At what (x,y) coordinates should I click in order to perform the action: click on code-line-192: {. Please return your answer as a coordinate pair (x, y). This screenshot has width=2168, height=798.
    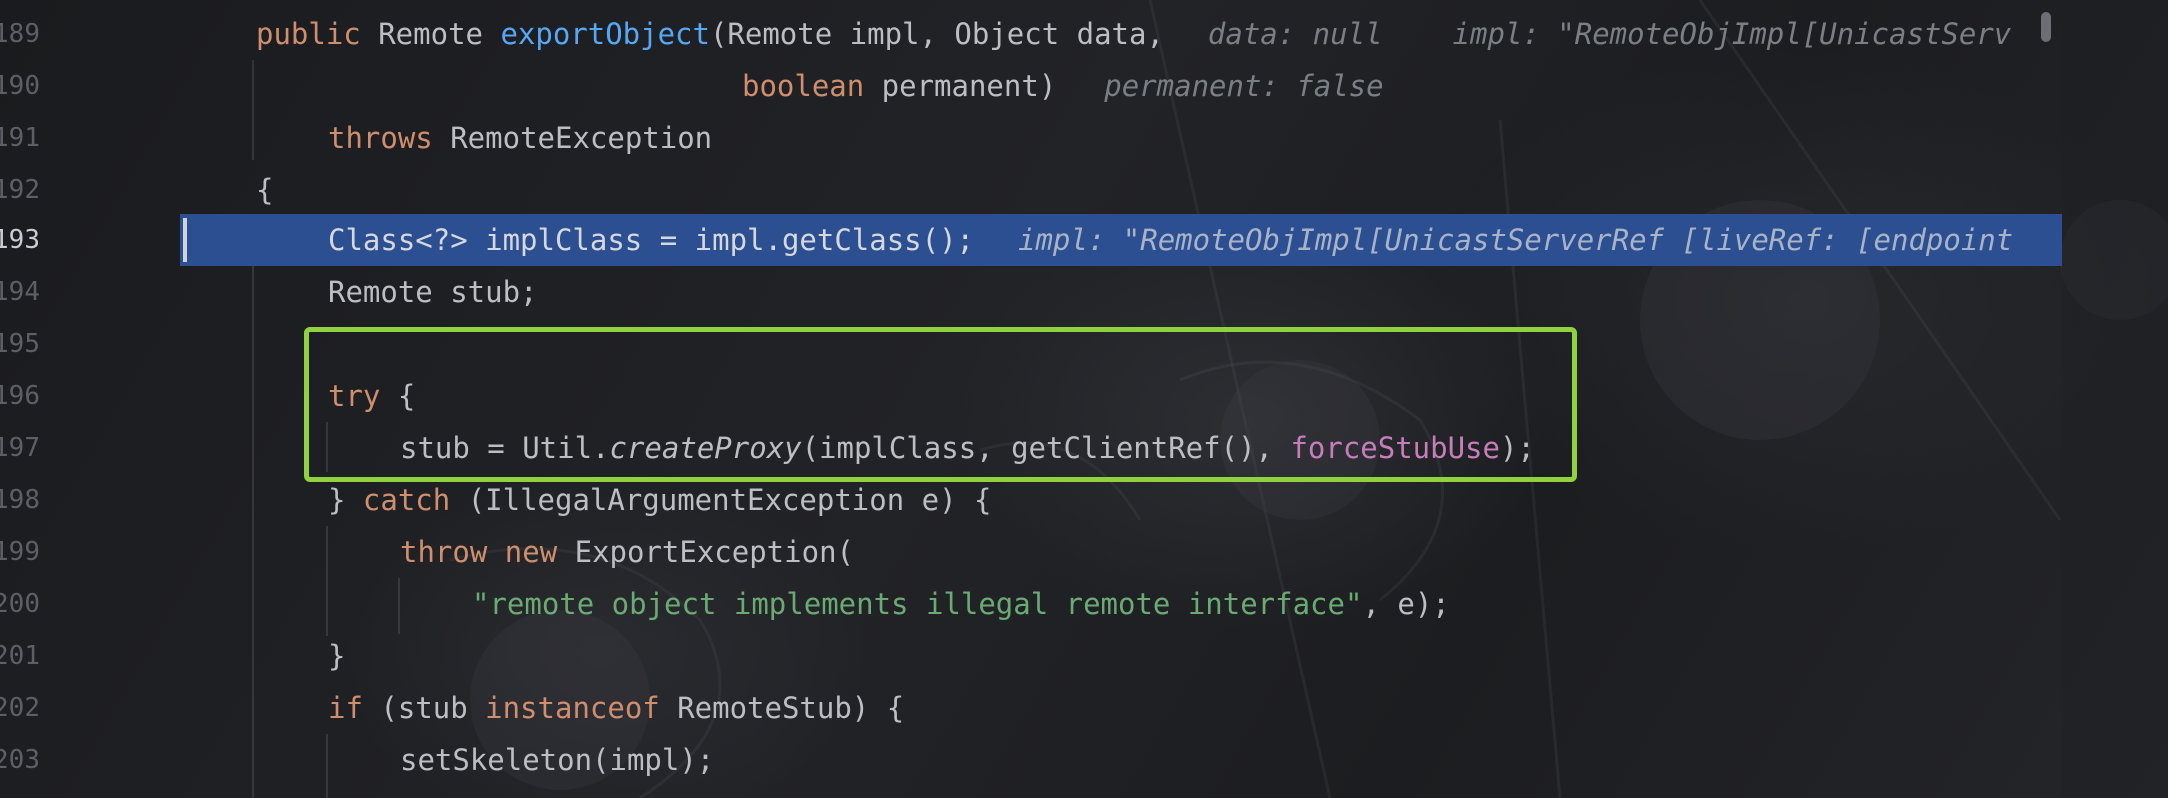
    Looking at the image, I should click on (264, 190).